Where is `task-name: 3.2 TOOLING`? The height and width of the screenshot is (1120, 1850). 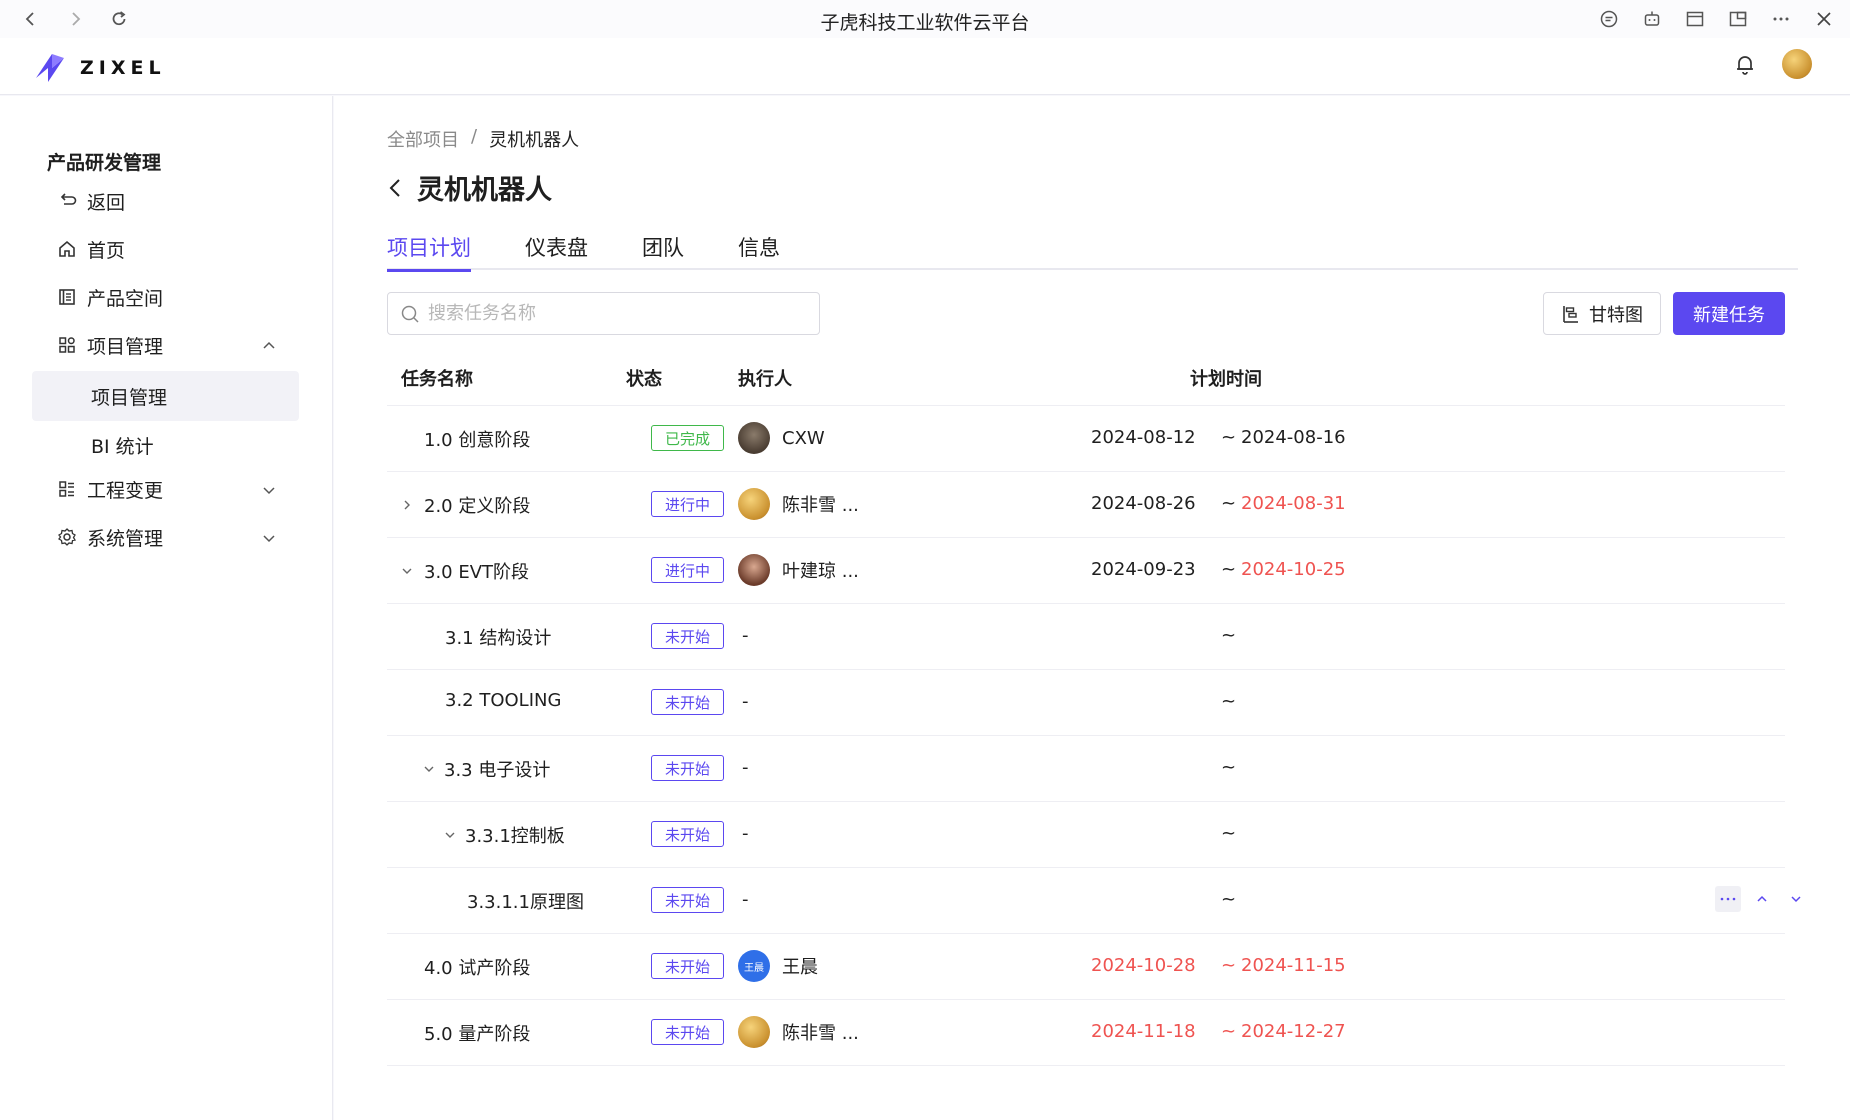
task-name: 3.2 TOOLING is located at coordinates (503, 700).